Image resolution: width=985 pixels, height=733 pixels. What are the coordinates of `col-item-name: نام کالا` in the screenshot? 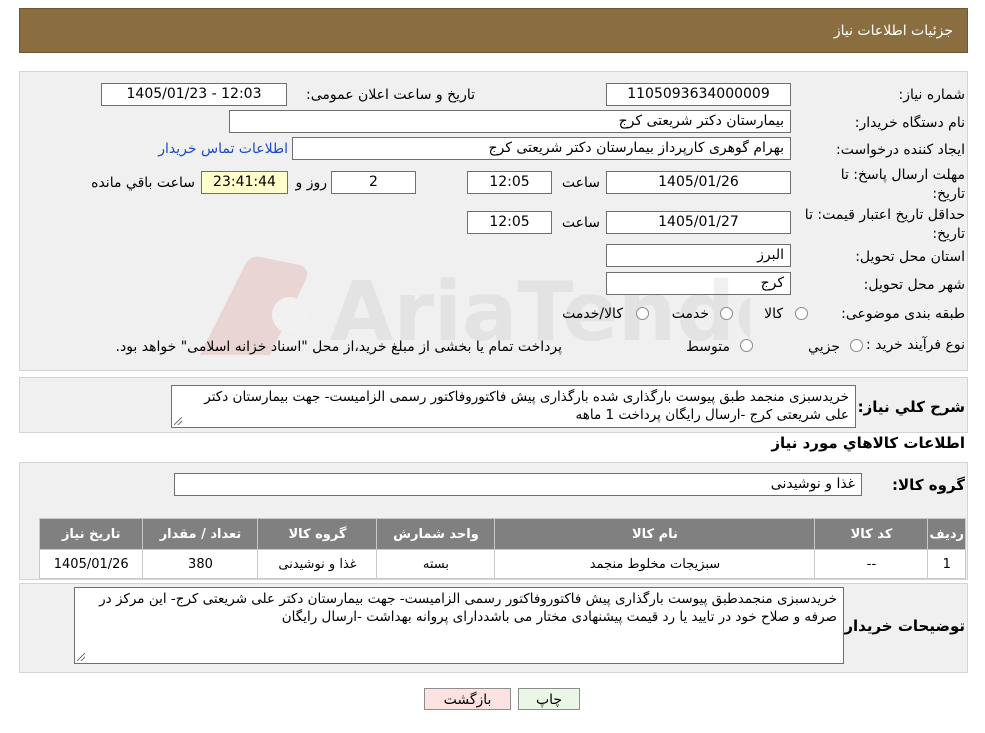 It's located at (655, 534).